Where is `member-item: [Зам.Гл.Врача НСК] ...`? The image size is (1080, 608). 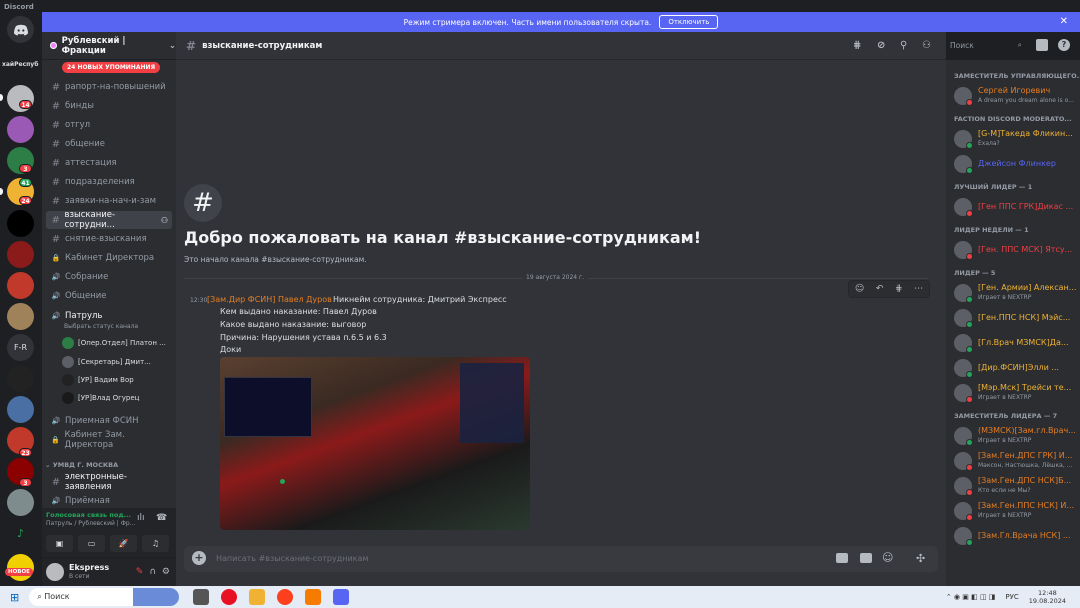
member-item: [Зам.Гл.Врача НСК] ... is located at coordinates (1017, 536).